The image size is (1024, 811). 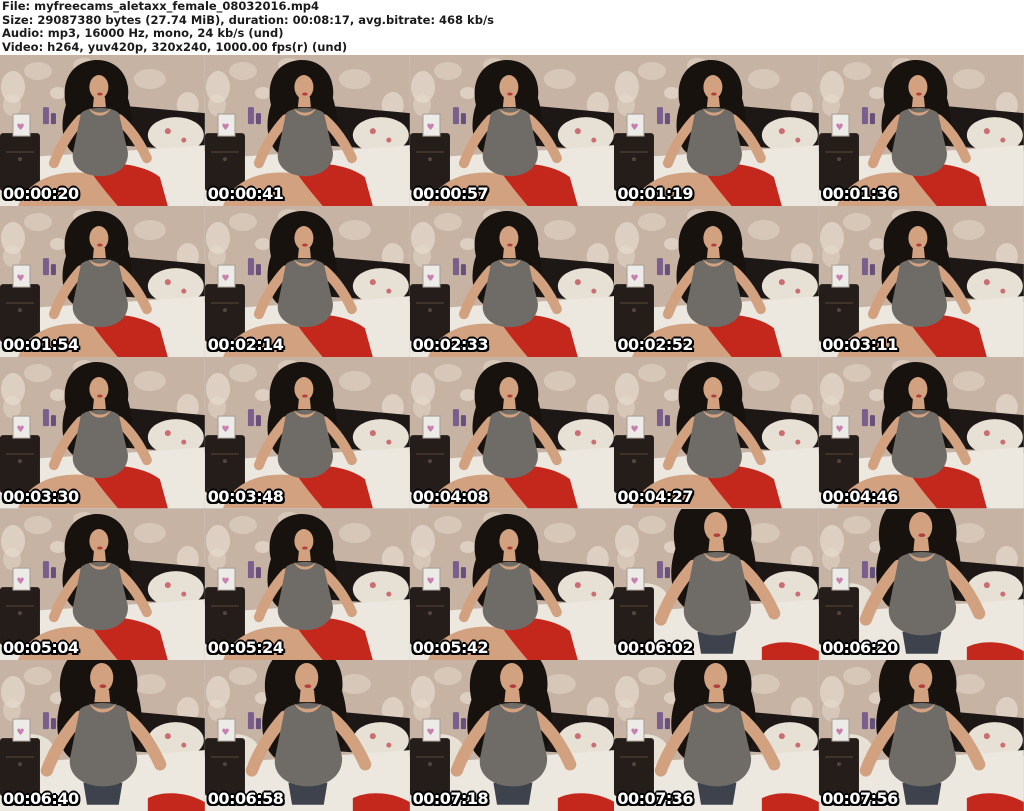 I want to click on frame-timestamp: 00:05:42, so click(x=450, y=647).